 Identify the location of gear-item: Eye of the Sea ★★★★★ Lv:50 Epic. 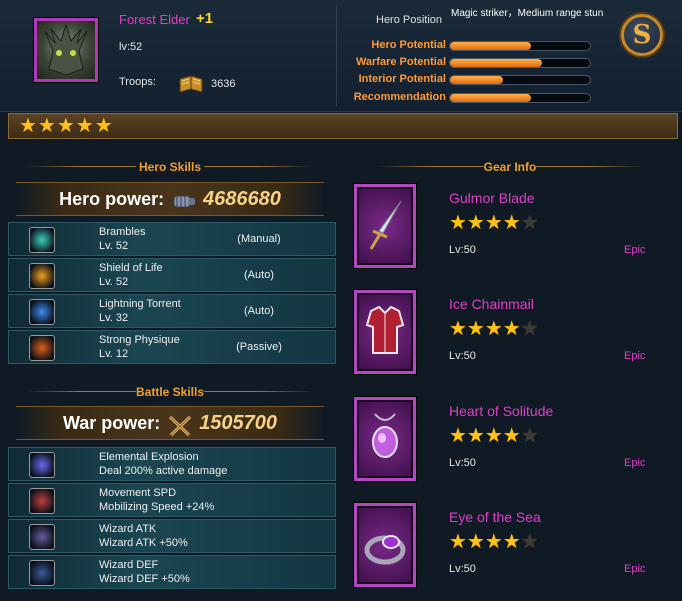
(515, 548).